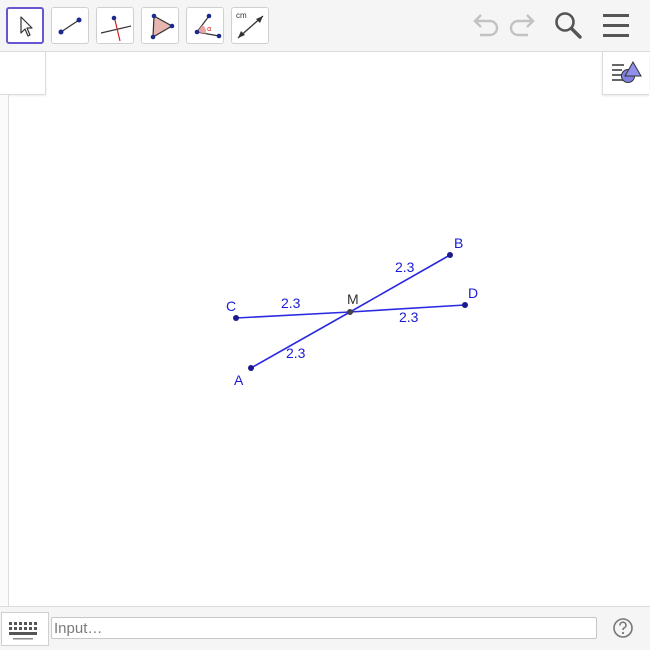  I want to click on perpendicular-line-tool, so click(115, 25).